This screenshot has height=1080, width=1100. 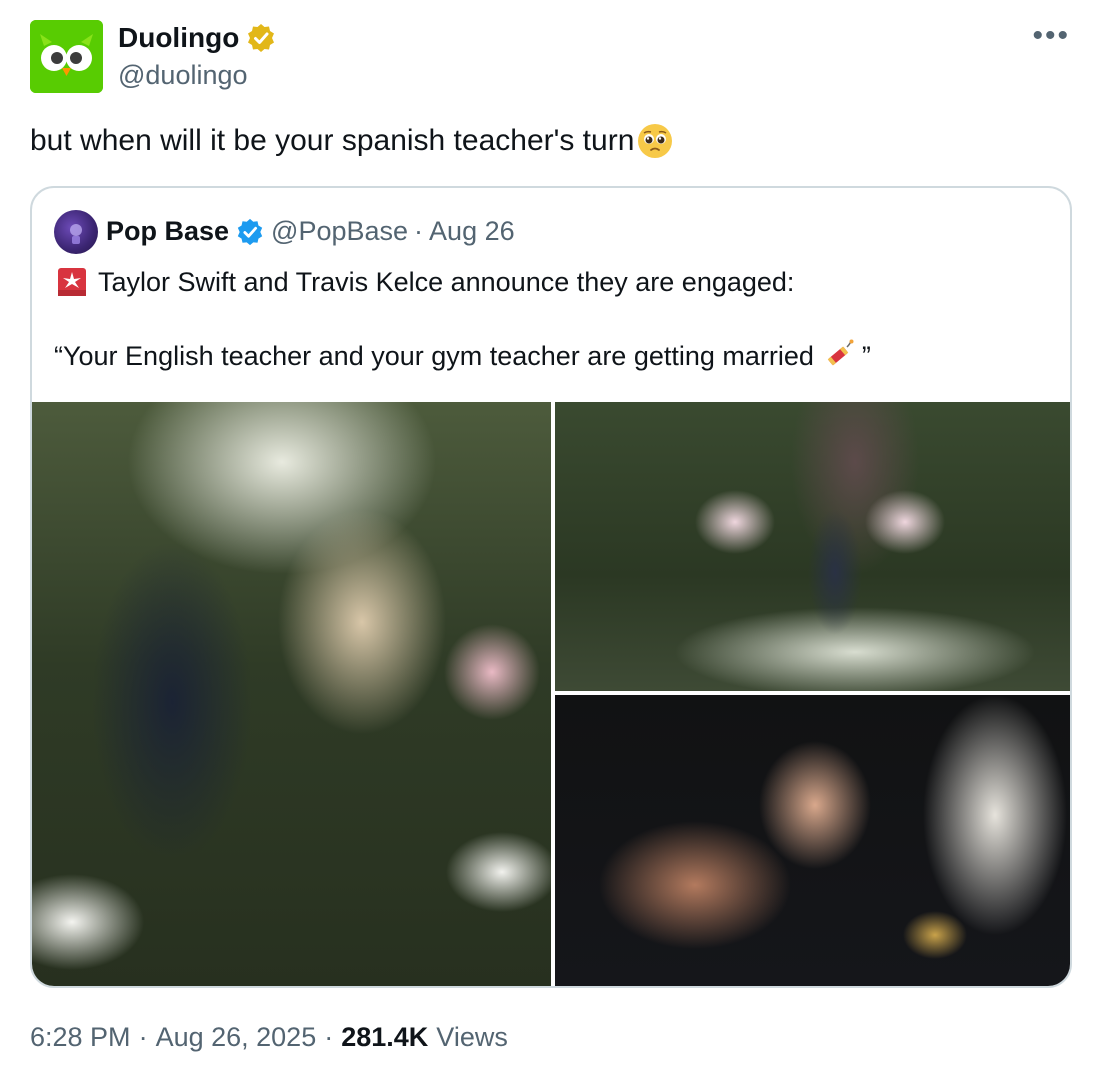 I want to click on popbase-avatar, so click(x=76, y=232).